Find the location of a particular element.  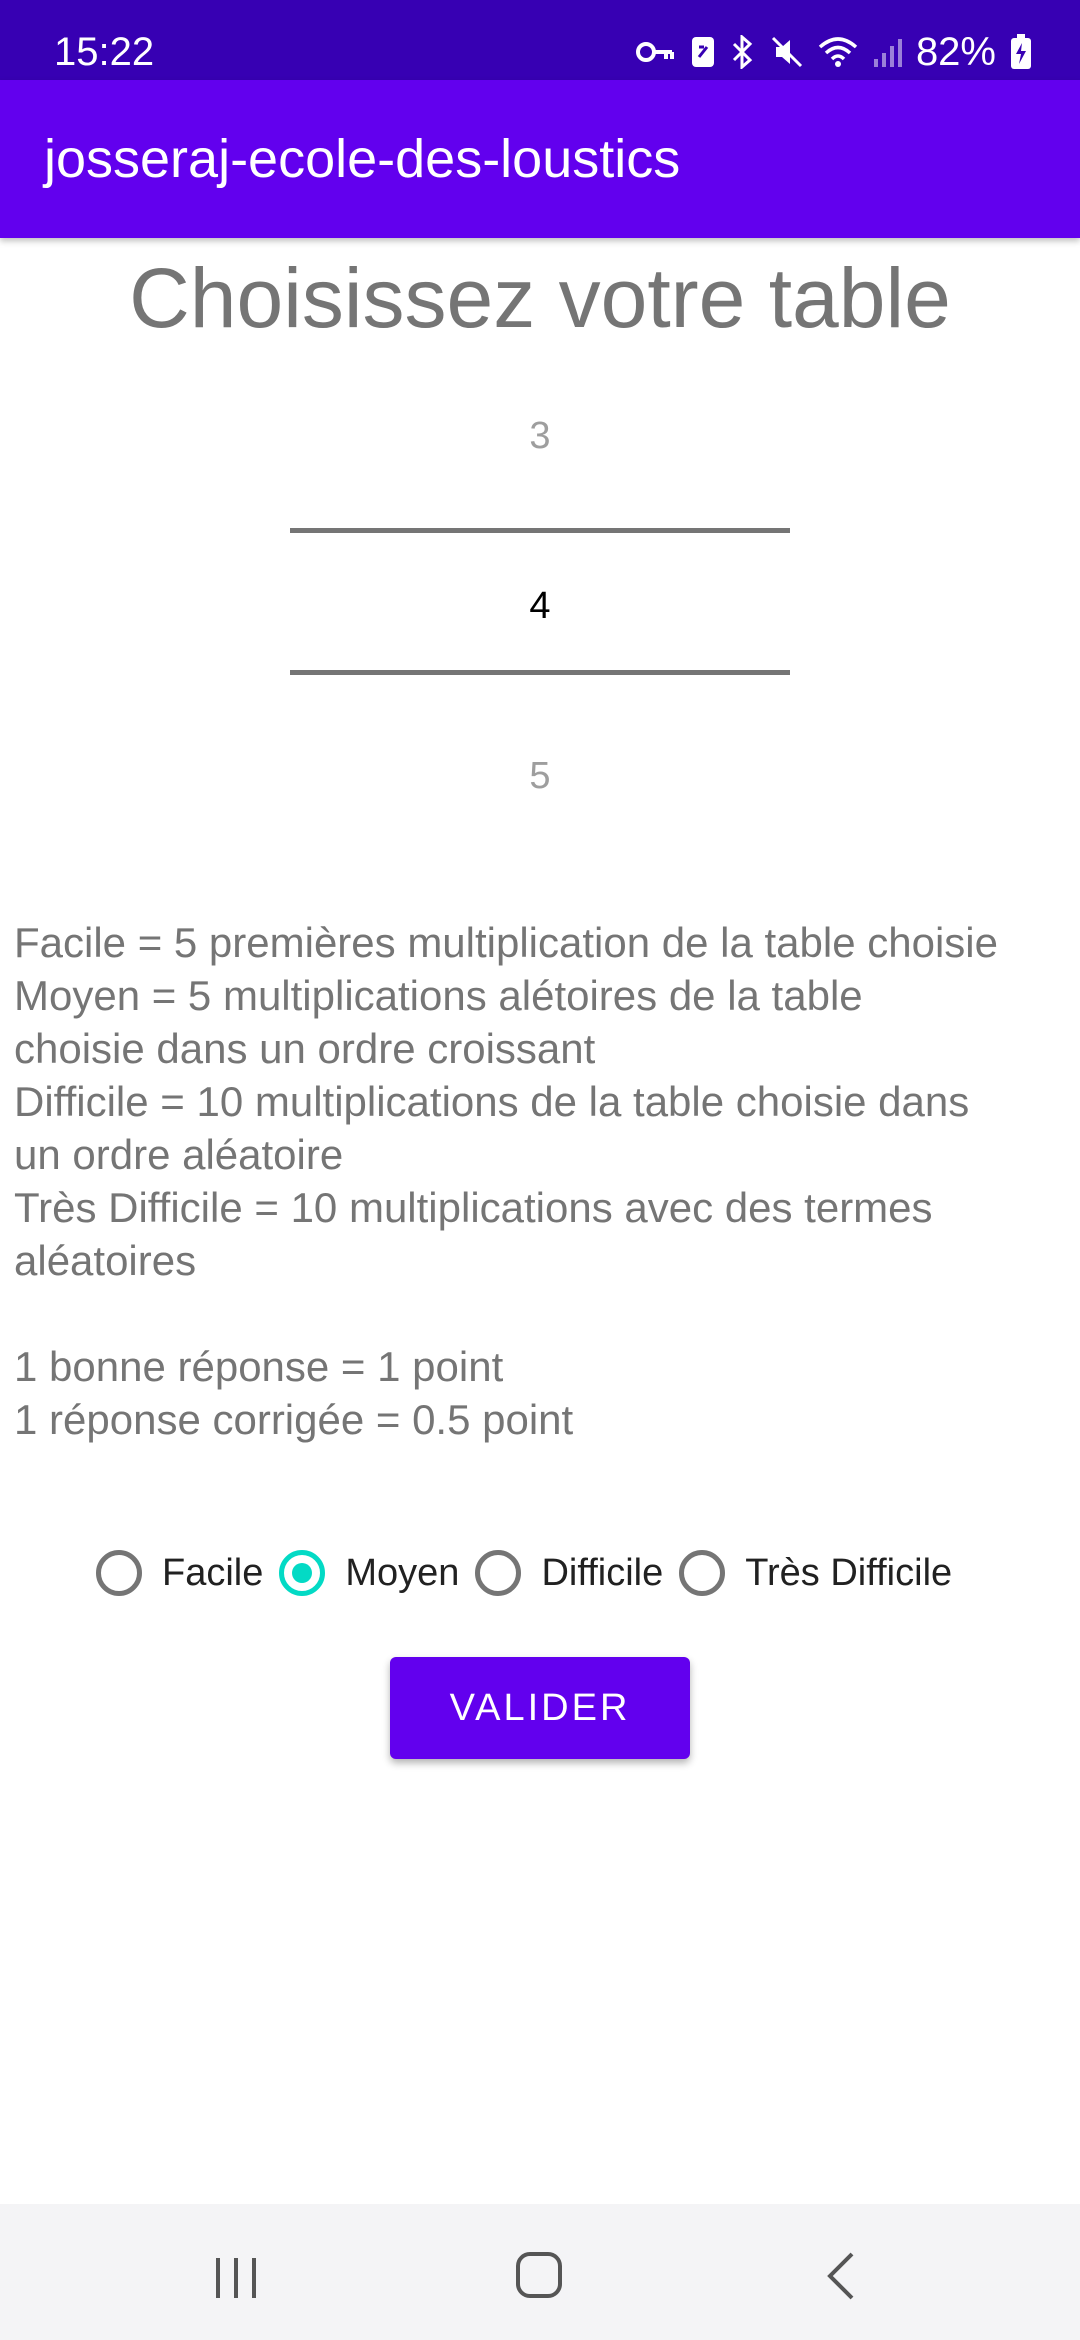

radio-difficile: Difficile is located at coordinates (569, 1573).